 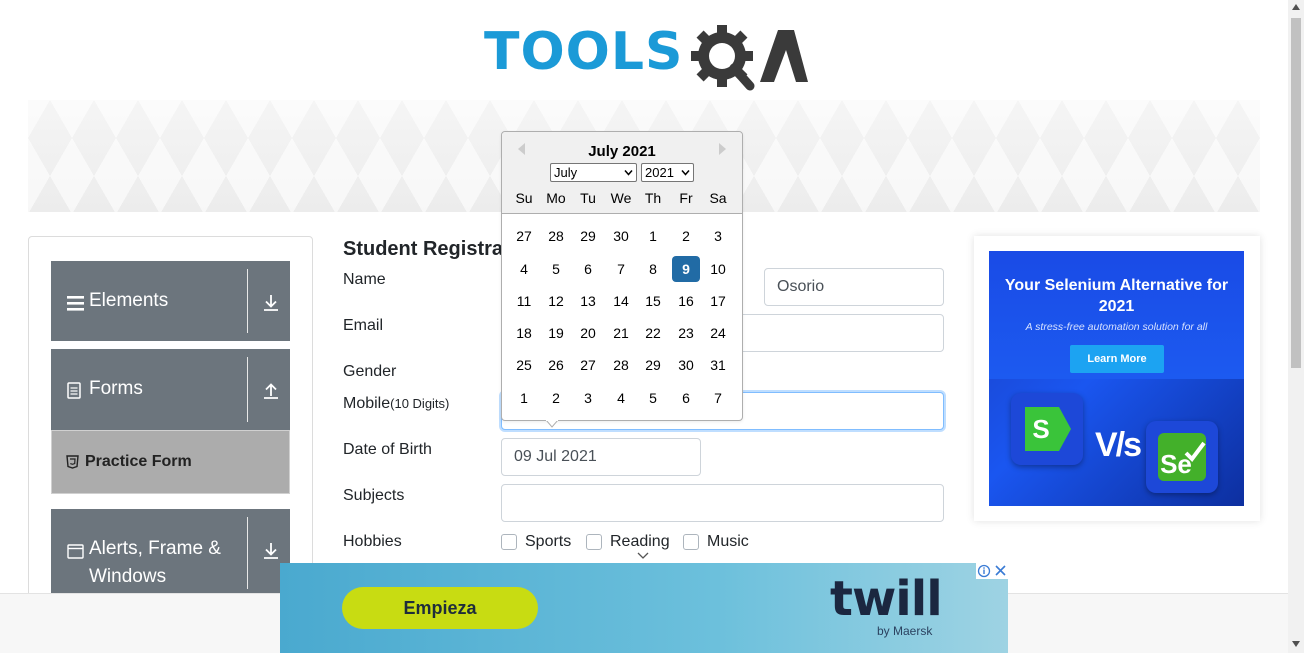 What do you see at coordinates (74, 390) in the screenshot?
I see `document-icon` at bounding box center [74, 390].